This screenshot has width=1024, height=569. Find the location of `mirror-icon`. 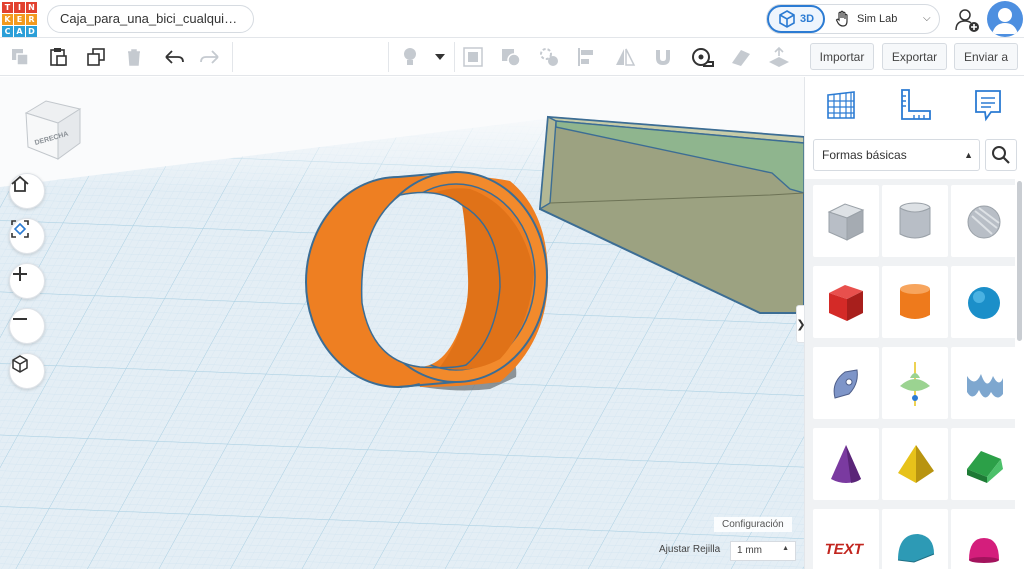

mirror-icon is located at coordinates (625, 57).